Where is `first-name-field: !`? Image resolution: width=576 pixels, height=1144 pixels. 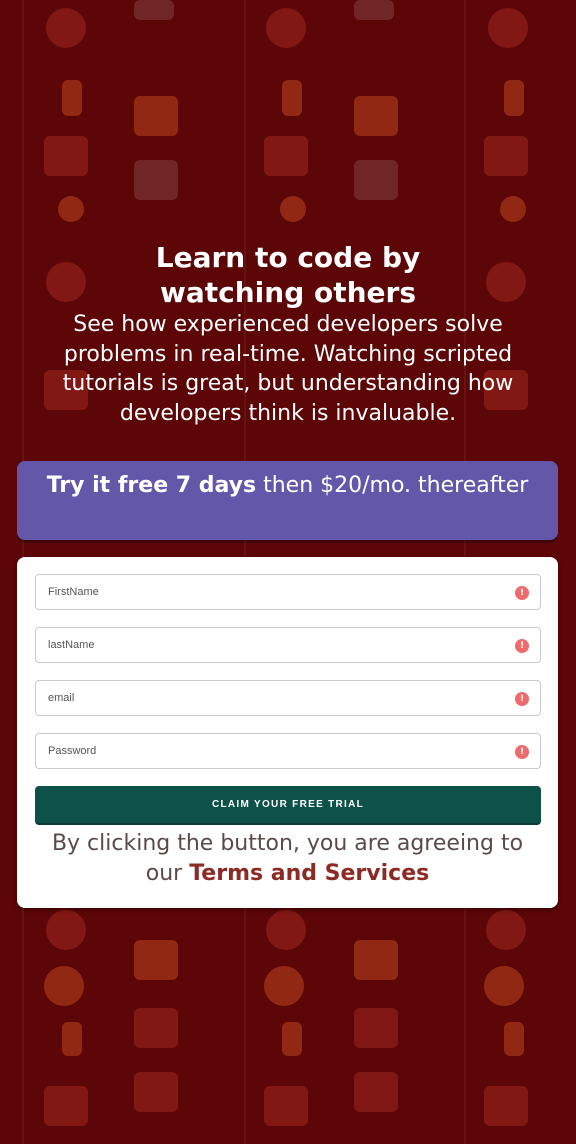
first-name-field: ! is located at coordinates (288, 592).